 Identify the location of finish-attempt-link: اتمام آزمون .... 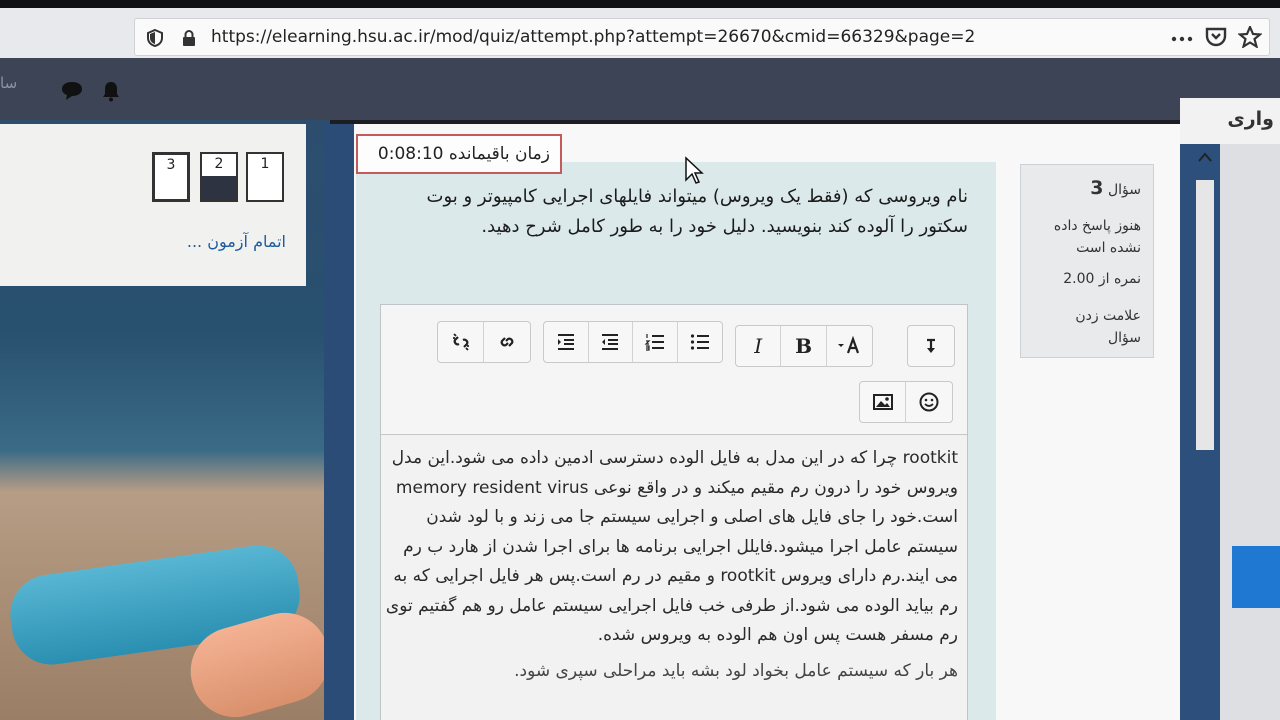
(236, 241).